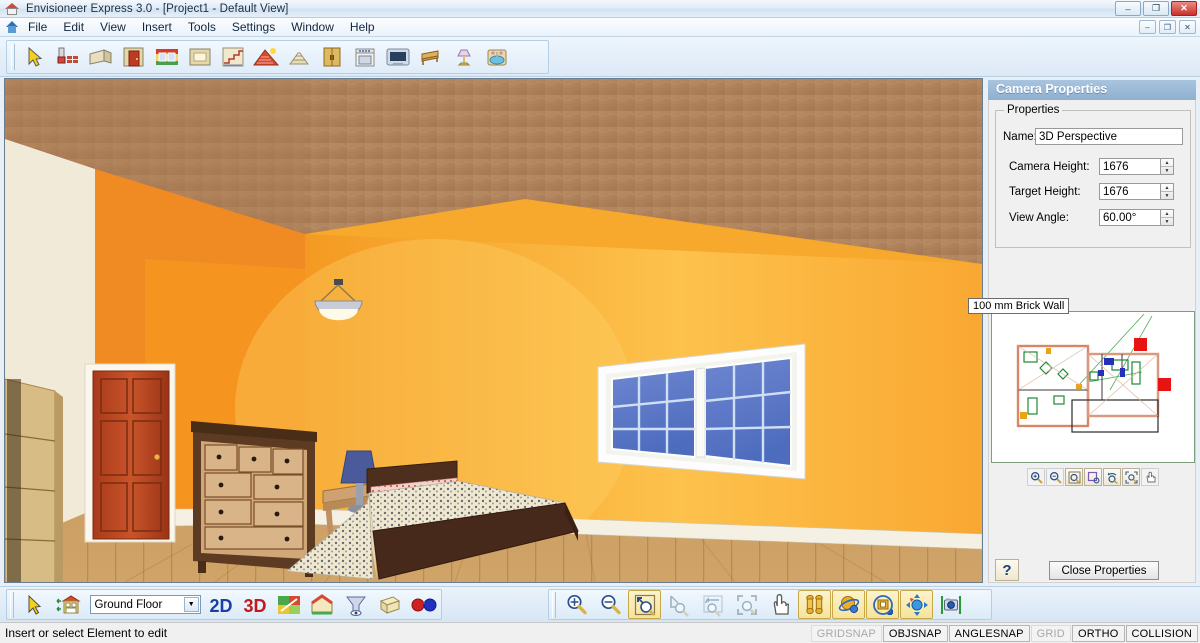 Image resolution: width=1200 pixels, height=643 pixels. What do you see at coordinates (916, 604) in the screenshot?
I see `move-camera-button` at bounding box center [916, 604].